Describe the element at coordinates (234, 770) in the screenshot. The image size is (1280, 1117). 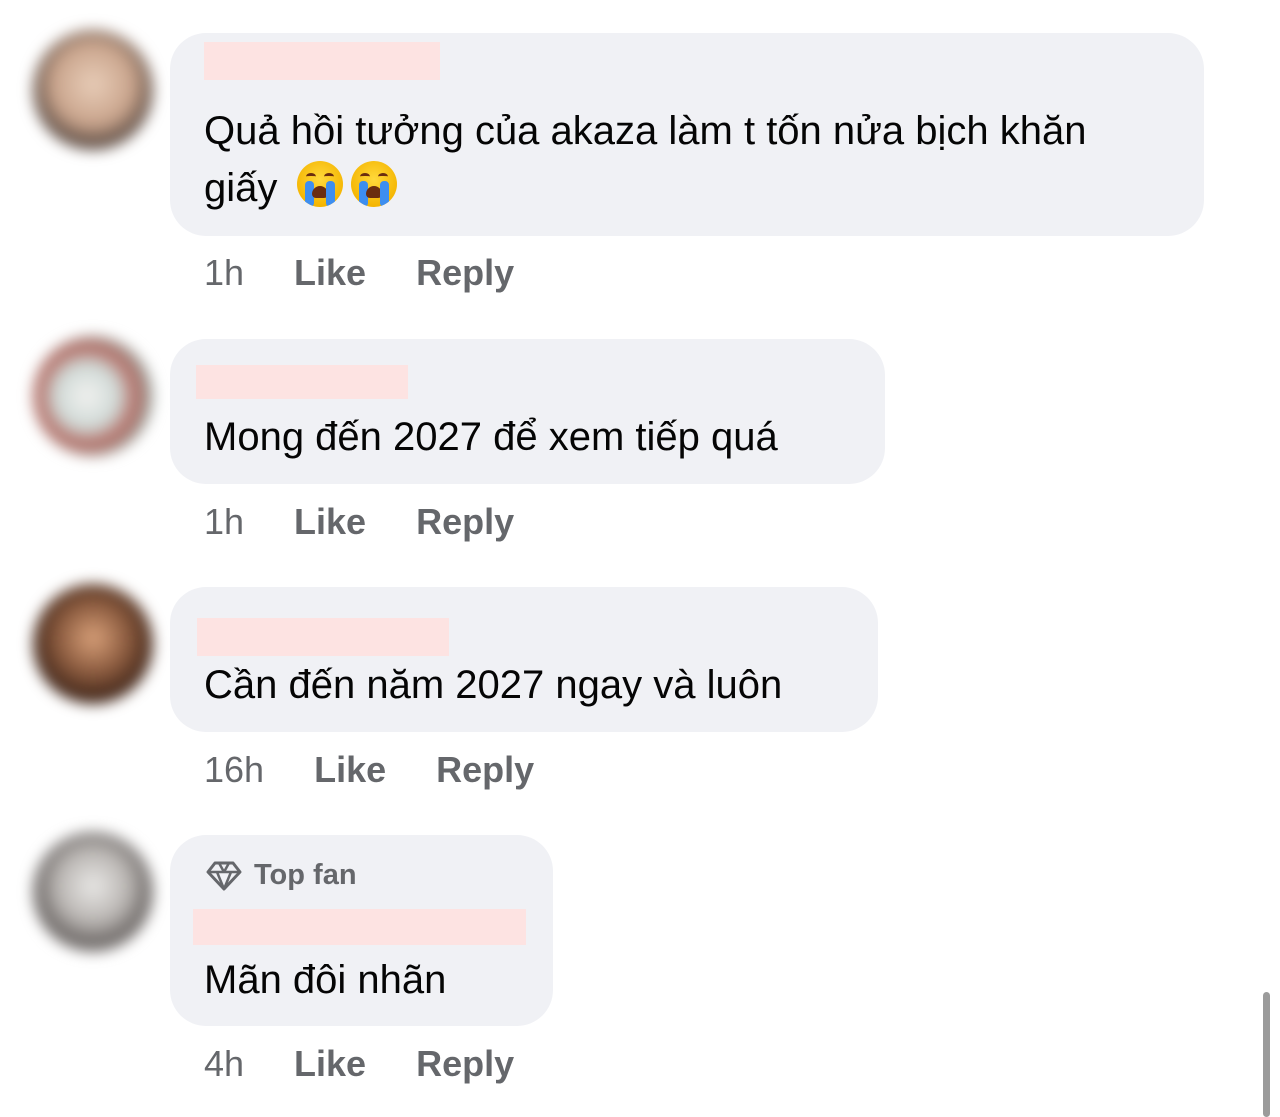
I see `comment-time: 16h` at that location.